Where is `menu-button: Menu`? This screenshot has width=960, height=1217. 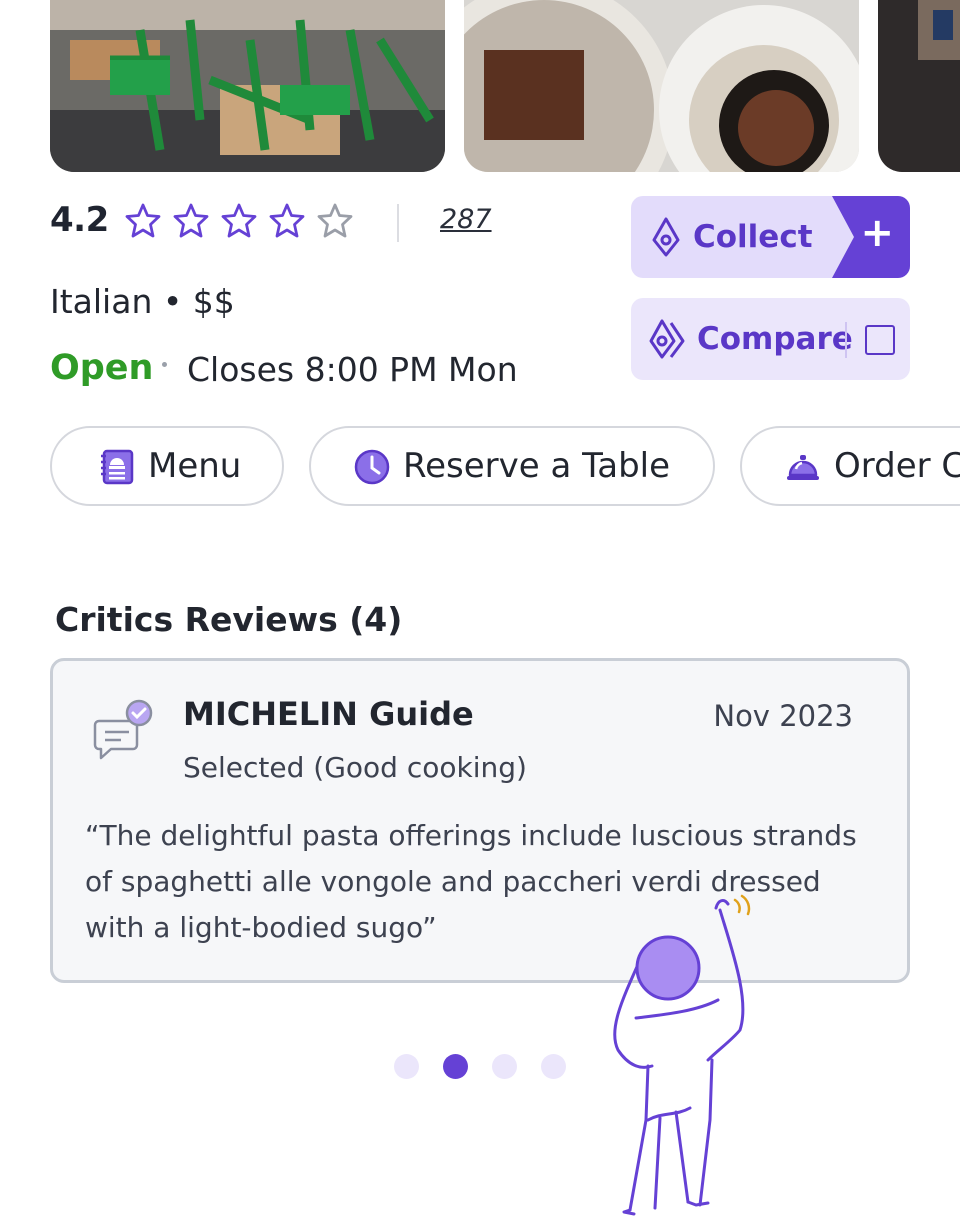
menu-button: Menu is located at coordinates (167, 466).